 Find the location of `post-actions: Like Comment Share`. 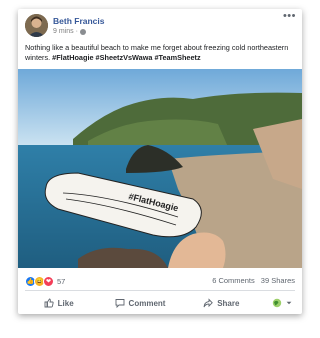

post-actions: Like Comment Share is located at coordinates (160, 303).